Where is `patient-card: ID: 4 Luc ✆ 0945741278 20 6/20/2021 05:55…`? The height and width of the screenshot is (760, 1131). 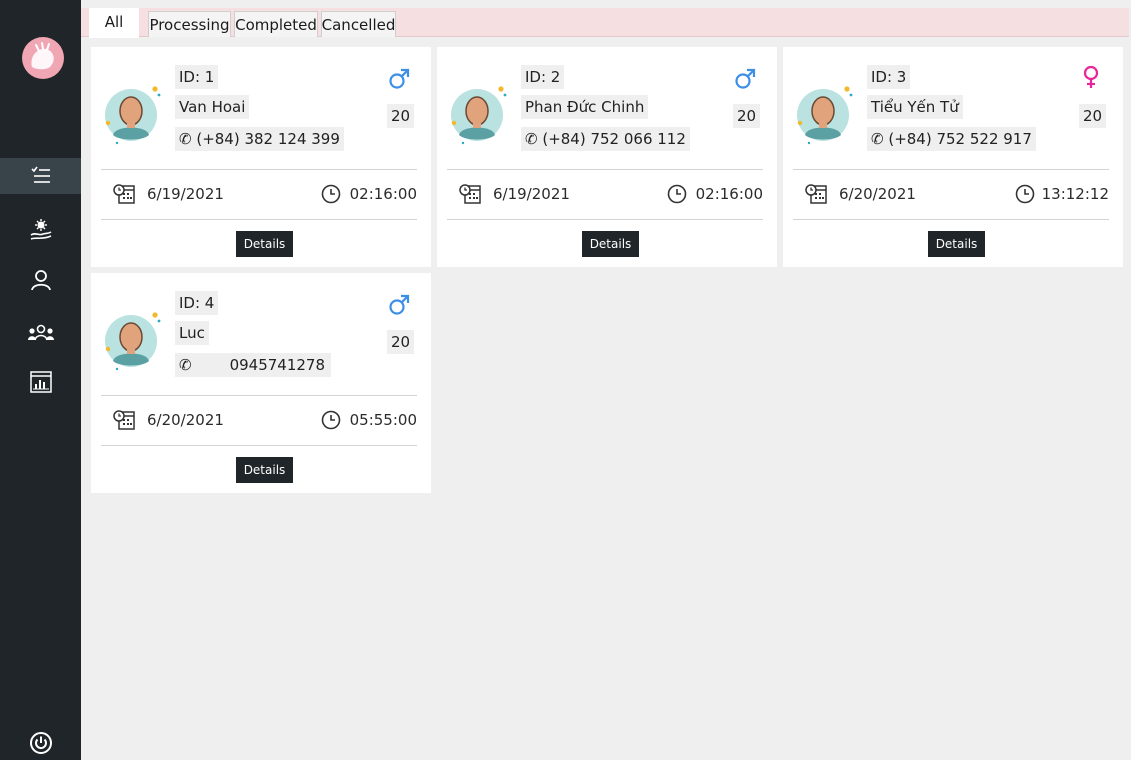 patient-card: ID: 4 Luc ✆ 0945741278 20 6/20/2021 05:55… is located at coordinates (261, 383).